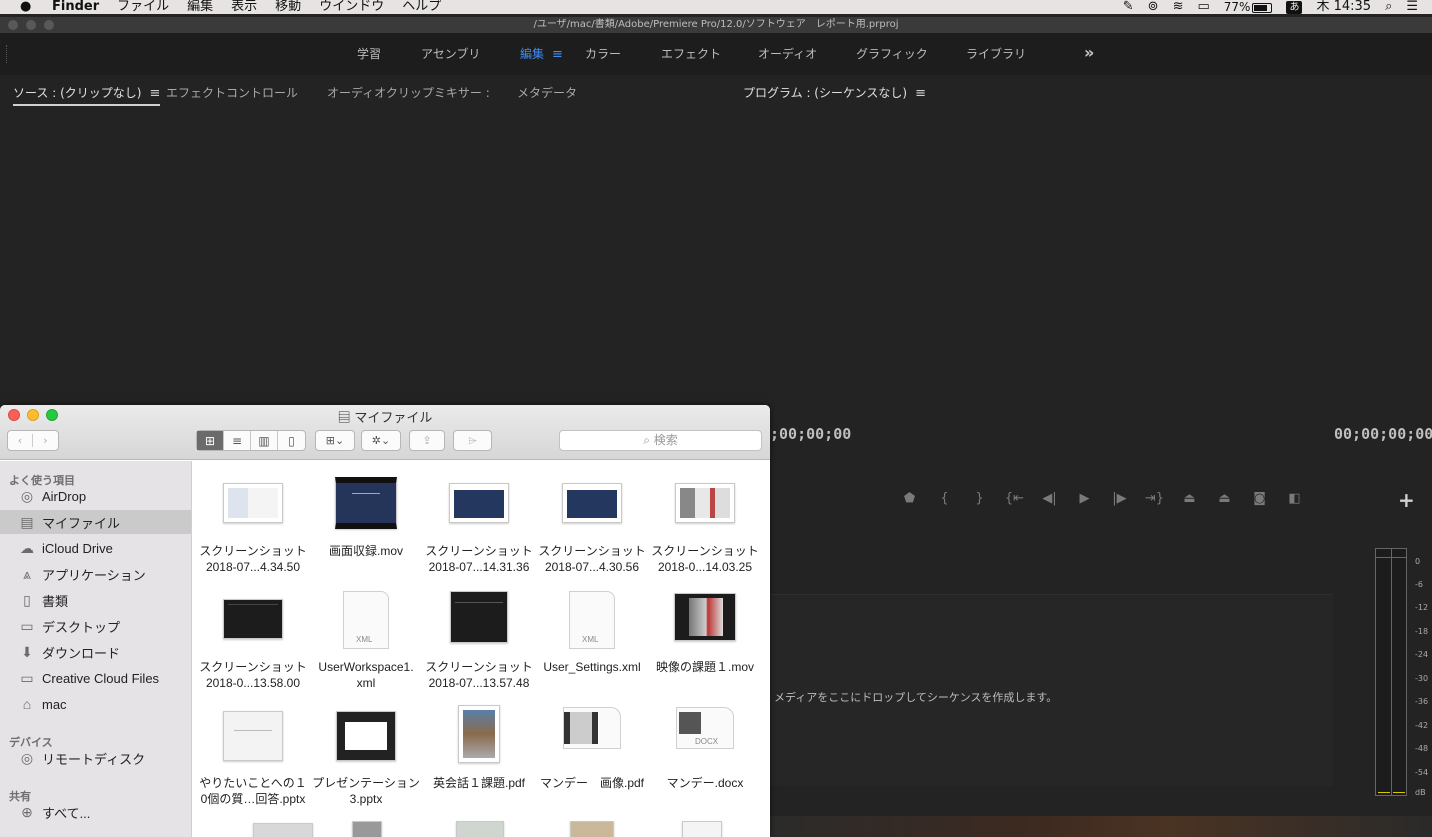 This screenshot has width=1432, height=837. What do you see at coordinates (1154, 498) in the screenshot?
I see `go-to-out-icon: ⇥}` at bounding box center [1154, 498].